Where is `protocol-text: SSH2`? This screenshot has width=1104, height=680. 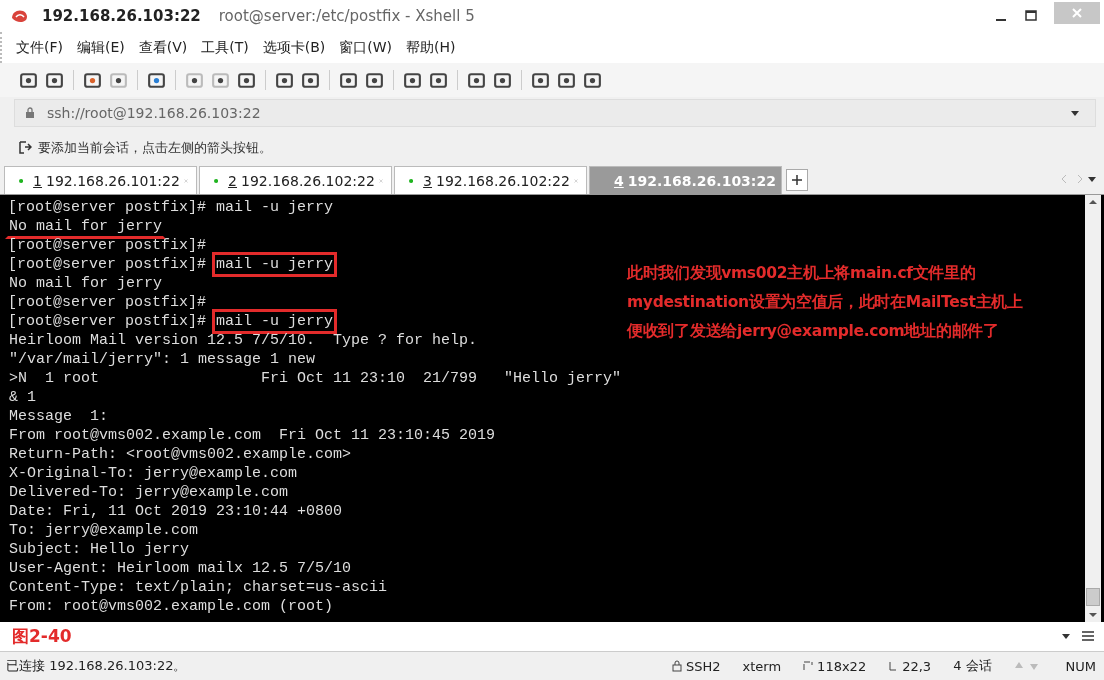 protocol-text: SSH2 is located at coordinates (703, 666).